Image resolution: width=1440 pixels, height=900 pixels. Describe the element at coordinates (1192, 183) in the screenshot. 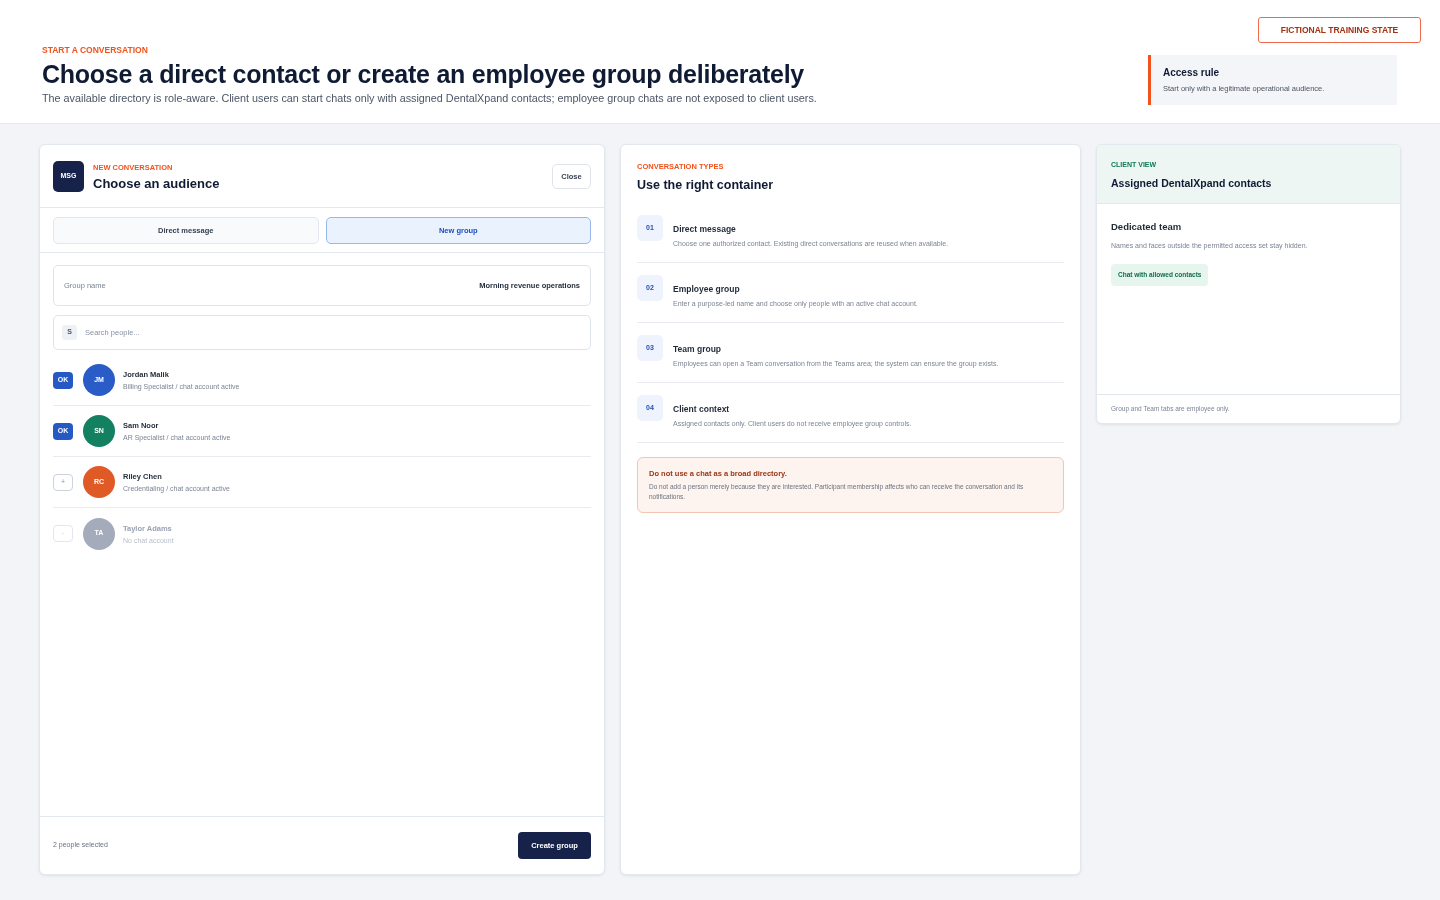

I see `card-title: Assigned DentalXpand contacts` at that location.